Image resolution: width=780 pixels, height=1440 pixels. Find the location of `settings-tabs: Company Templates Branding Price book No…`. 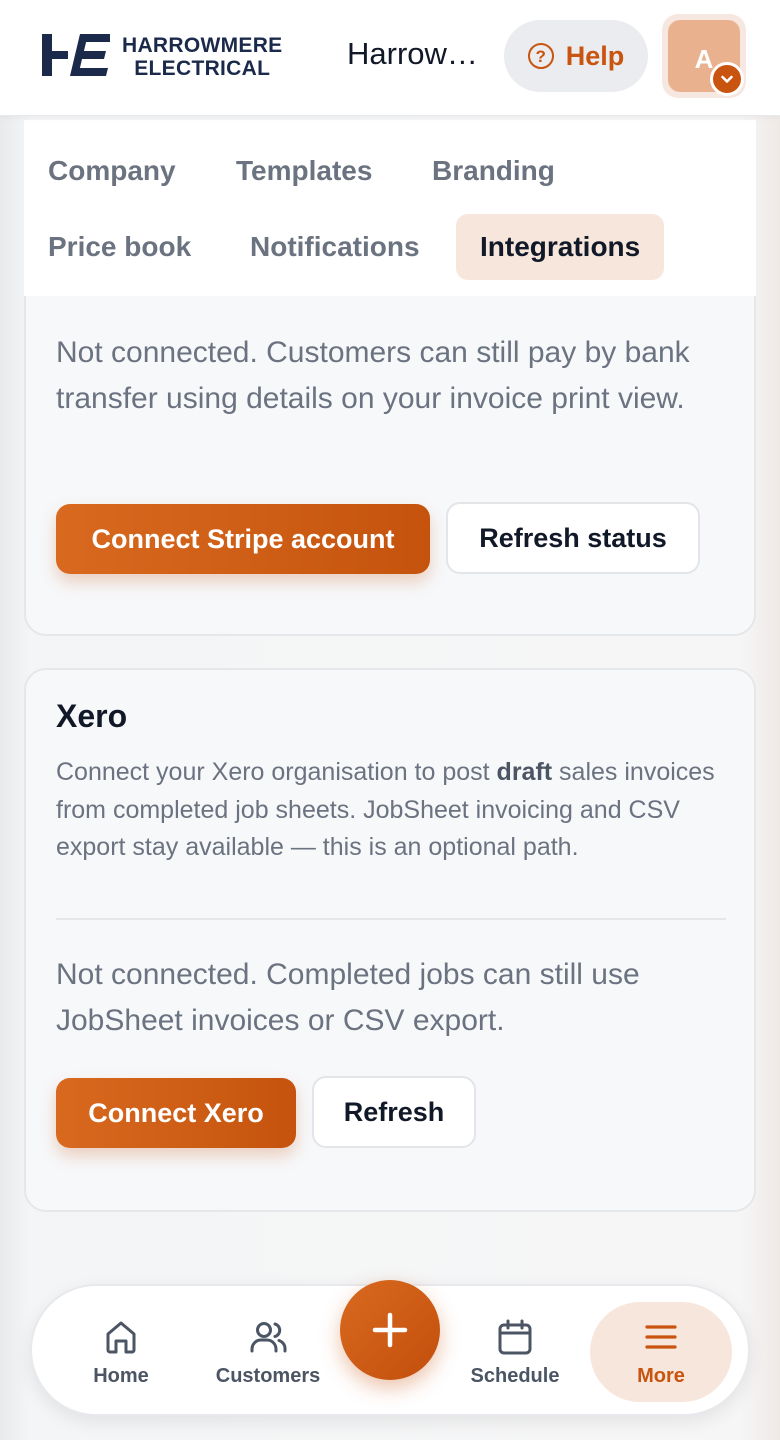

settings-tabs: Company Templates Branding Price book No… is located at coordinates (390, 211).